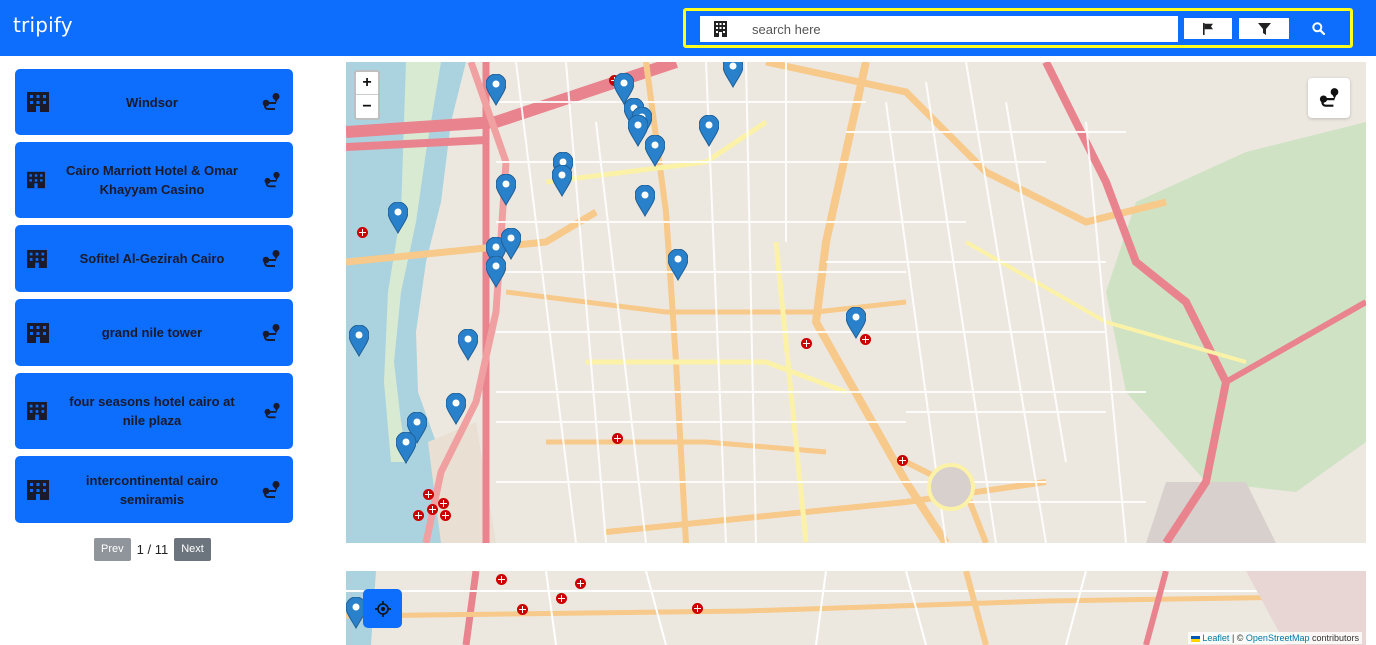  Describe the element at coordinates (1215, 638) in the screenshot. I see `leaflet-link: Leaflet` at that location.